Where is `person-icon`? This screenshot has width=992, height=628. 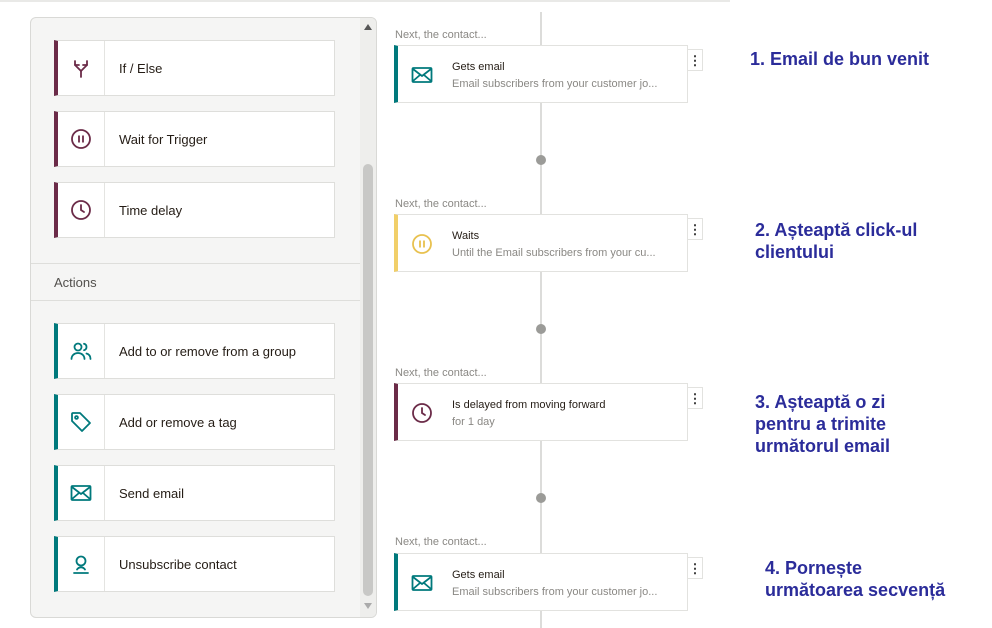
person-icon is located at coordinates (81, 564).